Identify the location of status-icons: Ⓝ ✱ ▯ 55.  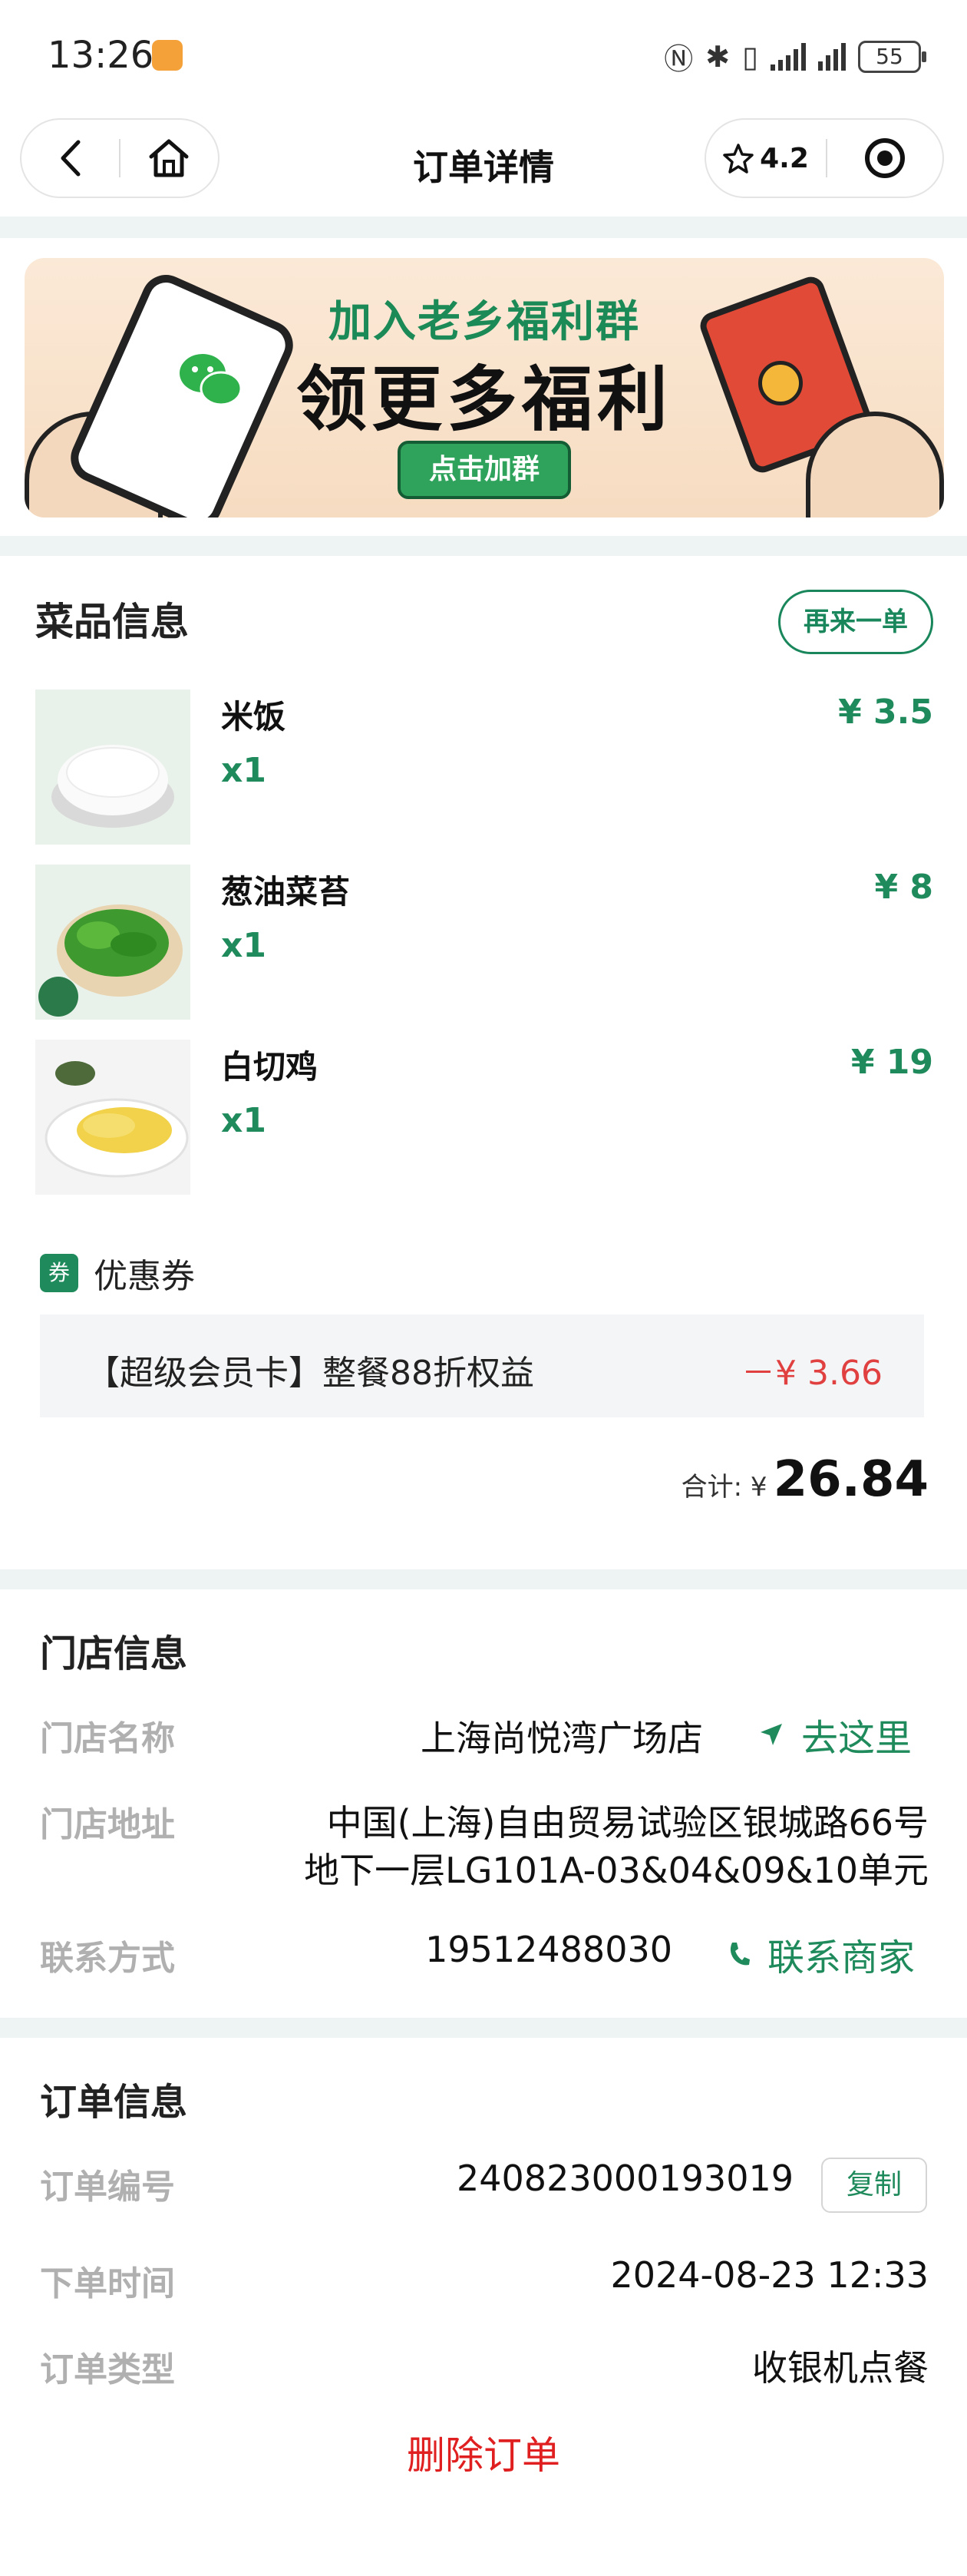
(795, 56).